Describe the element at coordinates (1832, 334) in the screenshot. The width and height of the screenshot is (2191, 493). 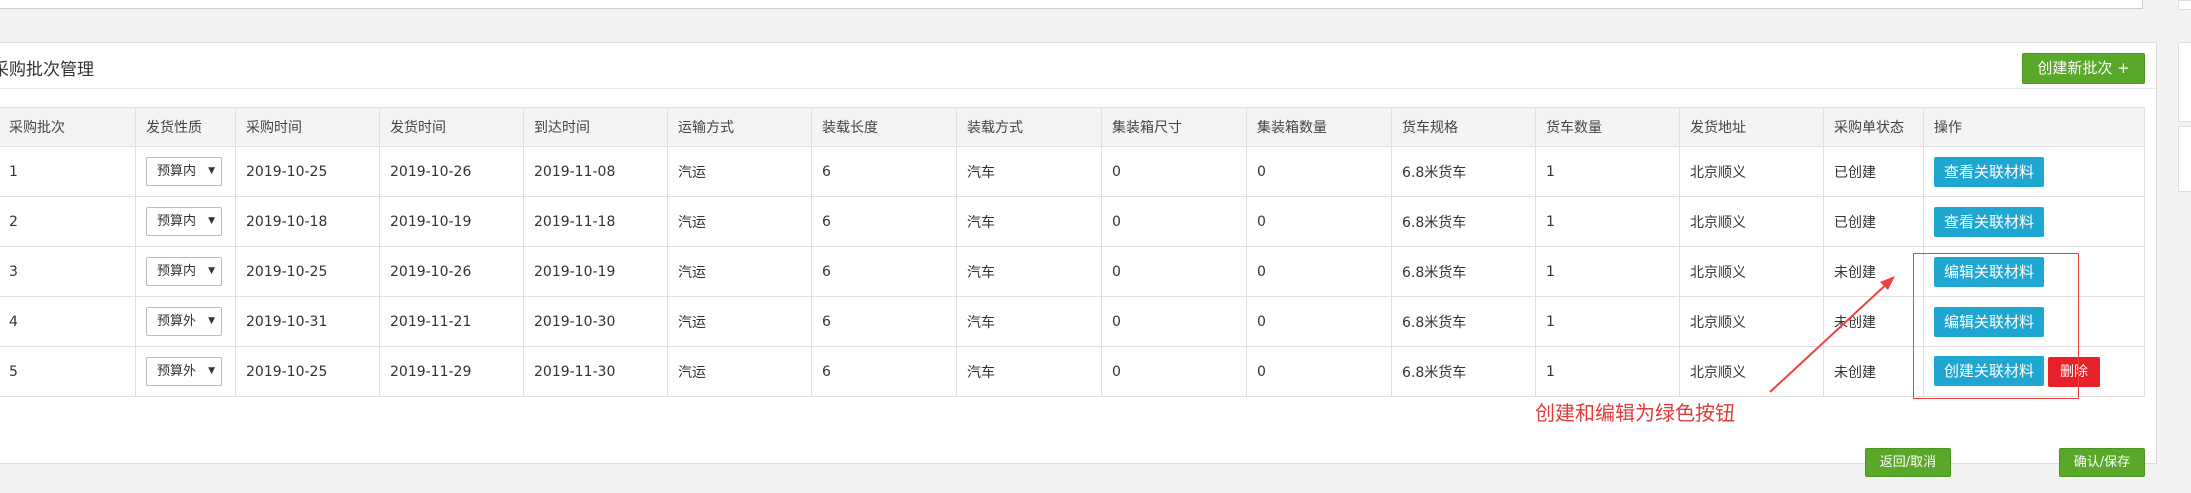
I see `annotation-arrow-icon` at that location.